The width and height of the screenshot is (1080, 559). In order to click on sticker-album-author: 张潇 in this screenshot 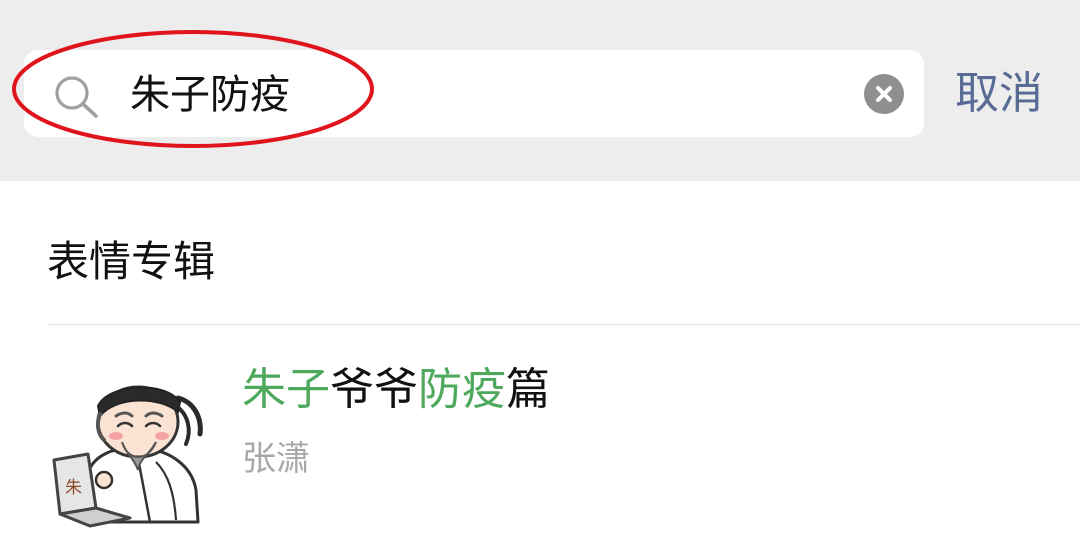, I will do `click(276, 459)`.